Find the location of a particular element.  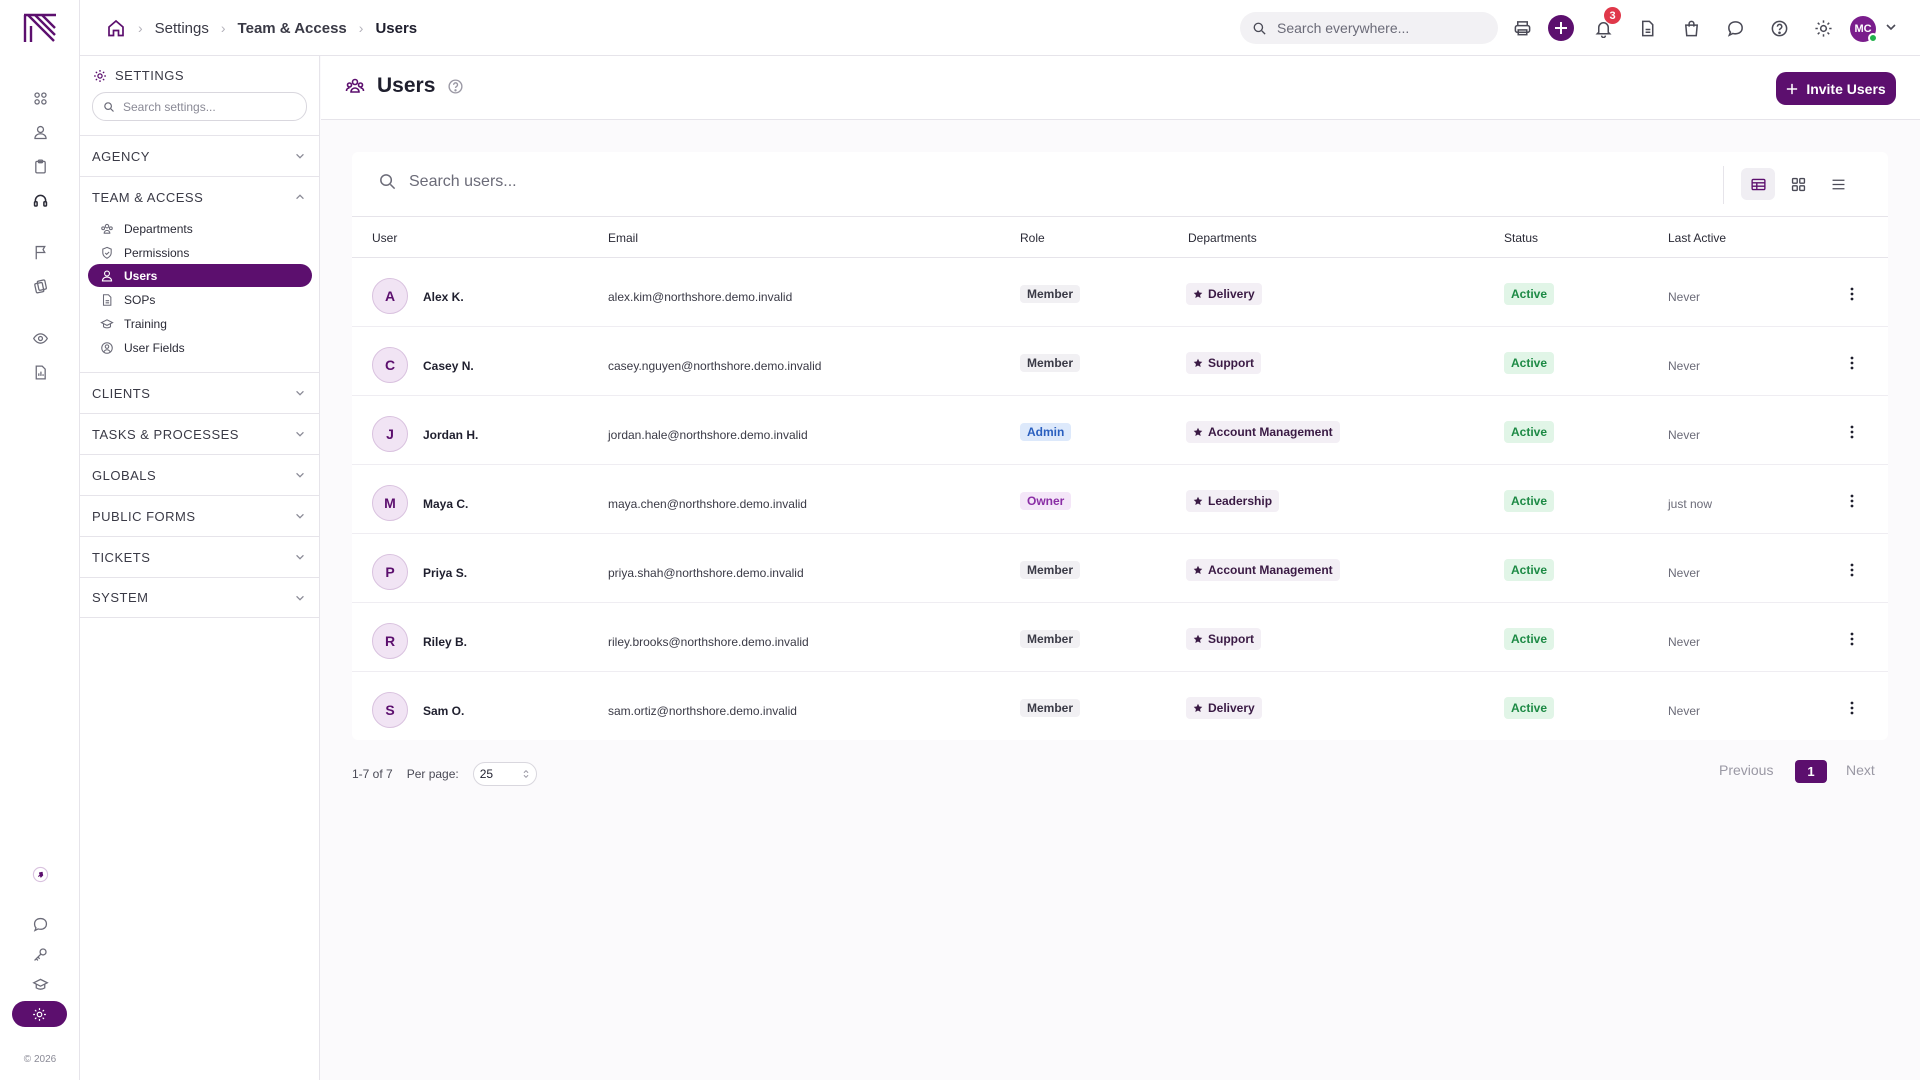

section-agency: AGENCY is located at coordinates (200, 155).